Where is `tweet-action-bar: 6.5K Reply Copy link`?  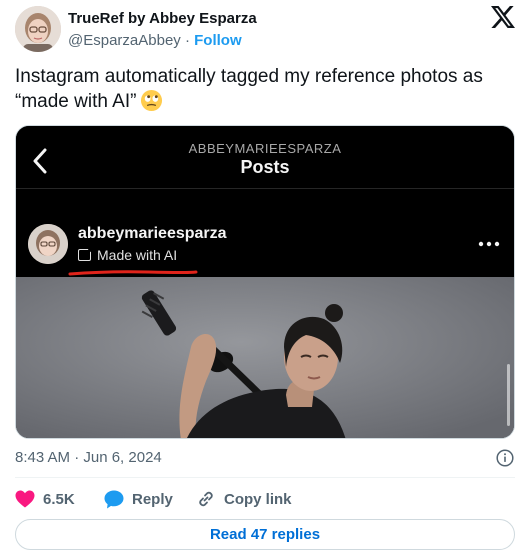
tweet-action-bar: 6.5K Reply Copy link is located at coordinates (265, 499).